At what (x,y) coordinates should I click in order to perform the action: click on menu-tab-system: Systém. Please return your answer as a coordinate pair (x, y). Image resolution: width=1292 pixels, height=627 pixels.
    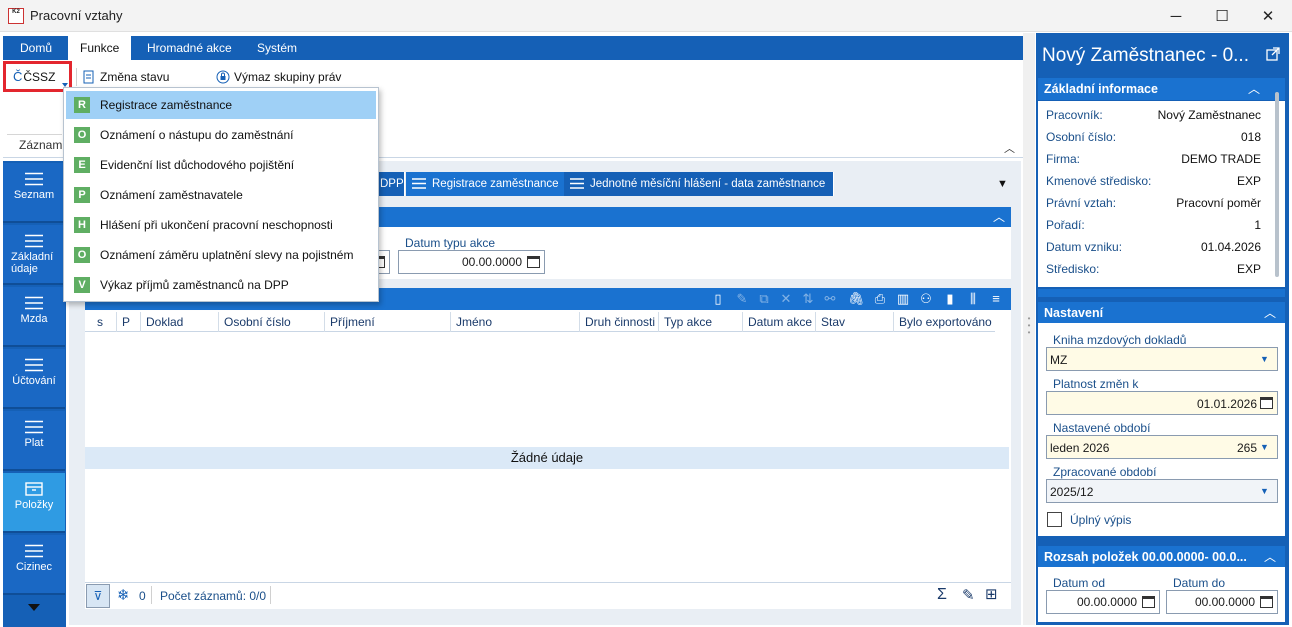
    Looking at the image, I should click on (277, 48).